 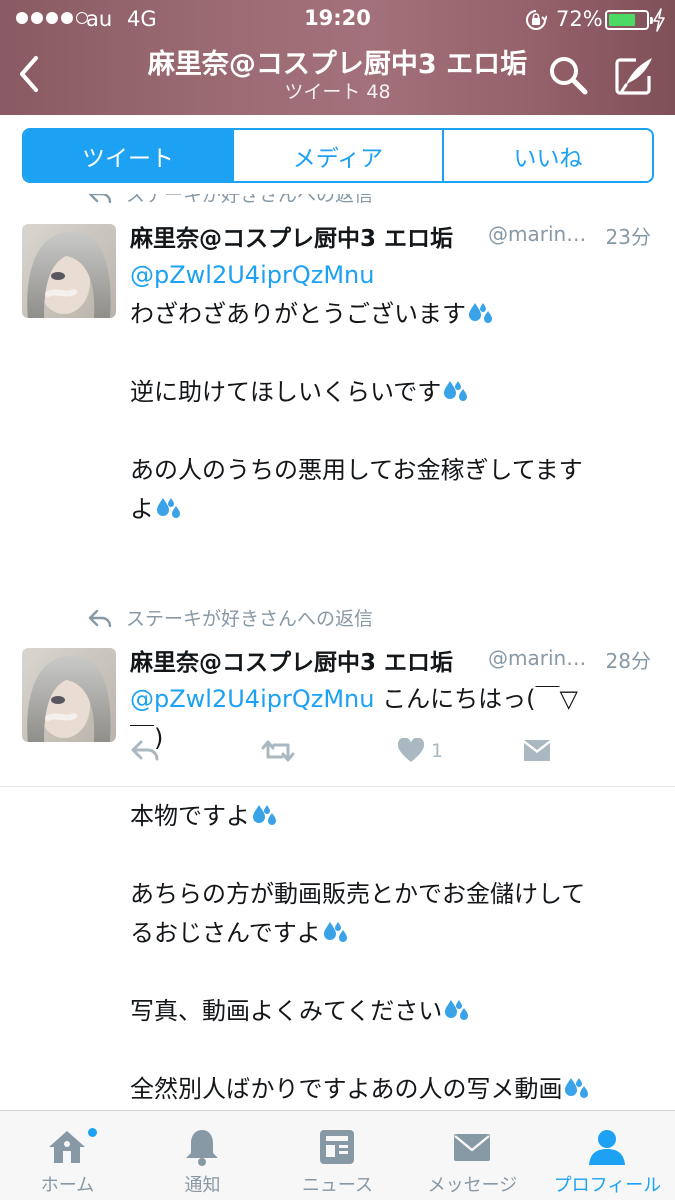 I want to click on home-icon, so click(x=67, y=1147).